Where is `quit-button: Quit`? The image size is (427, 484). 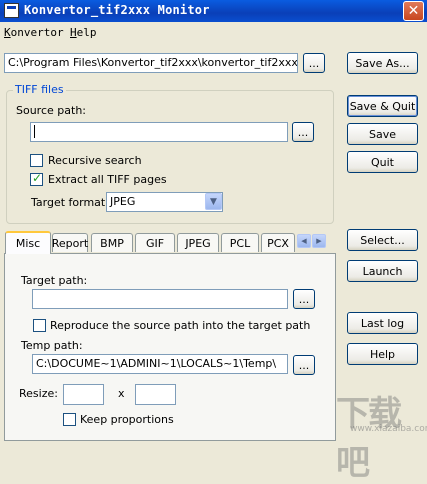 quit-button: Quit is located at coordinates (382, 162).